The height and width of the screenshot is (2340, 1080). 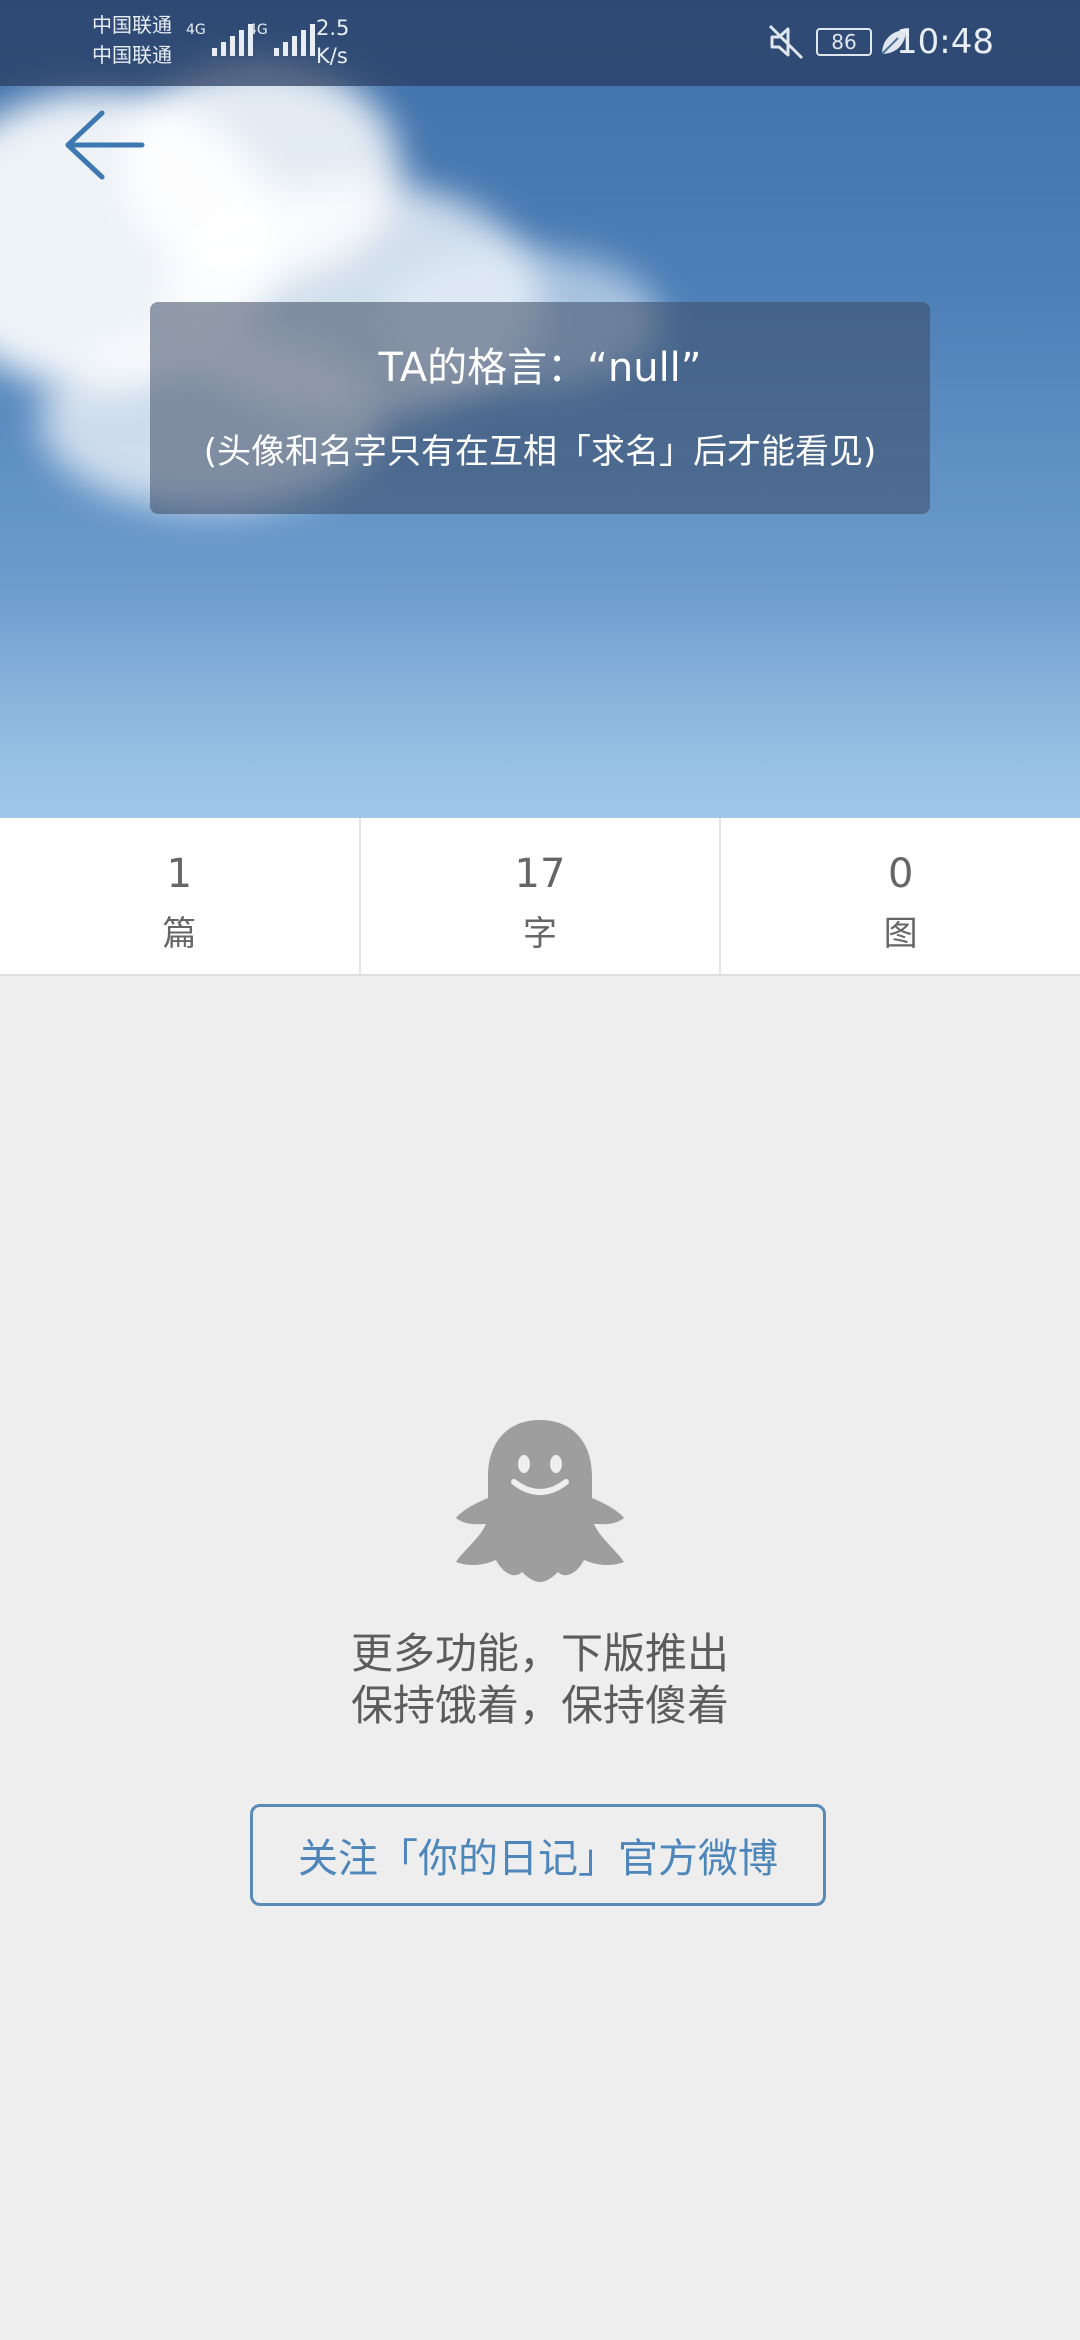 I want to click on network-type-1: 4G, so click(x=196, y=30).